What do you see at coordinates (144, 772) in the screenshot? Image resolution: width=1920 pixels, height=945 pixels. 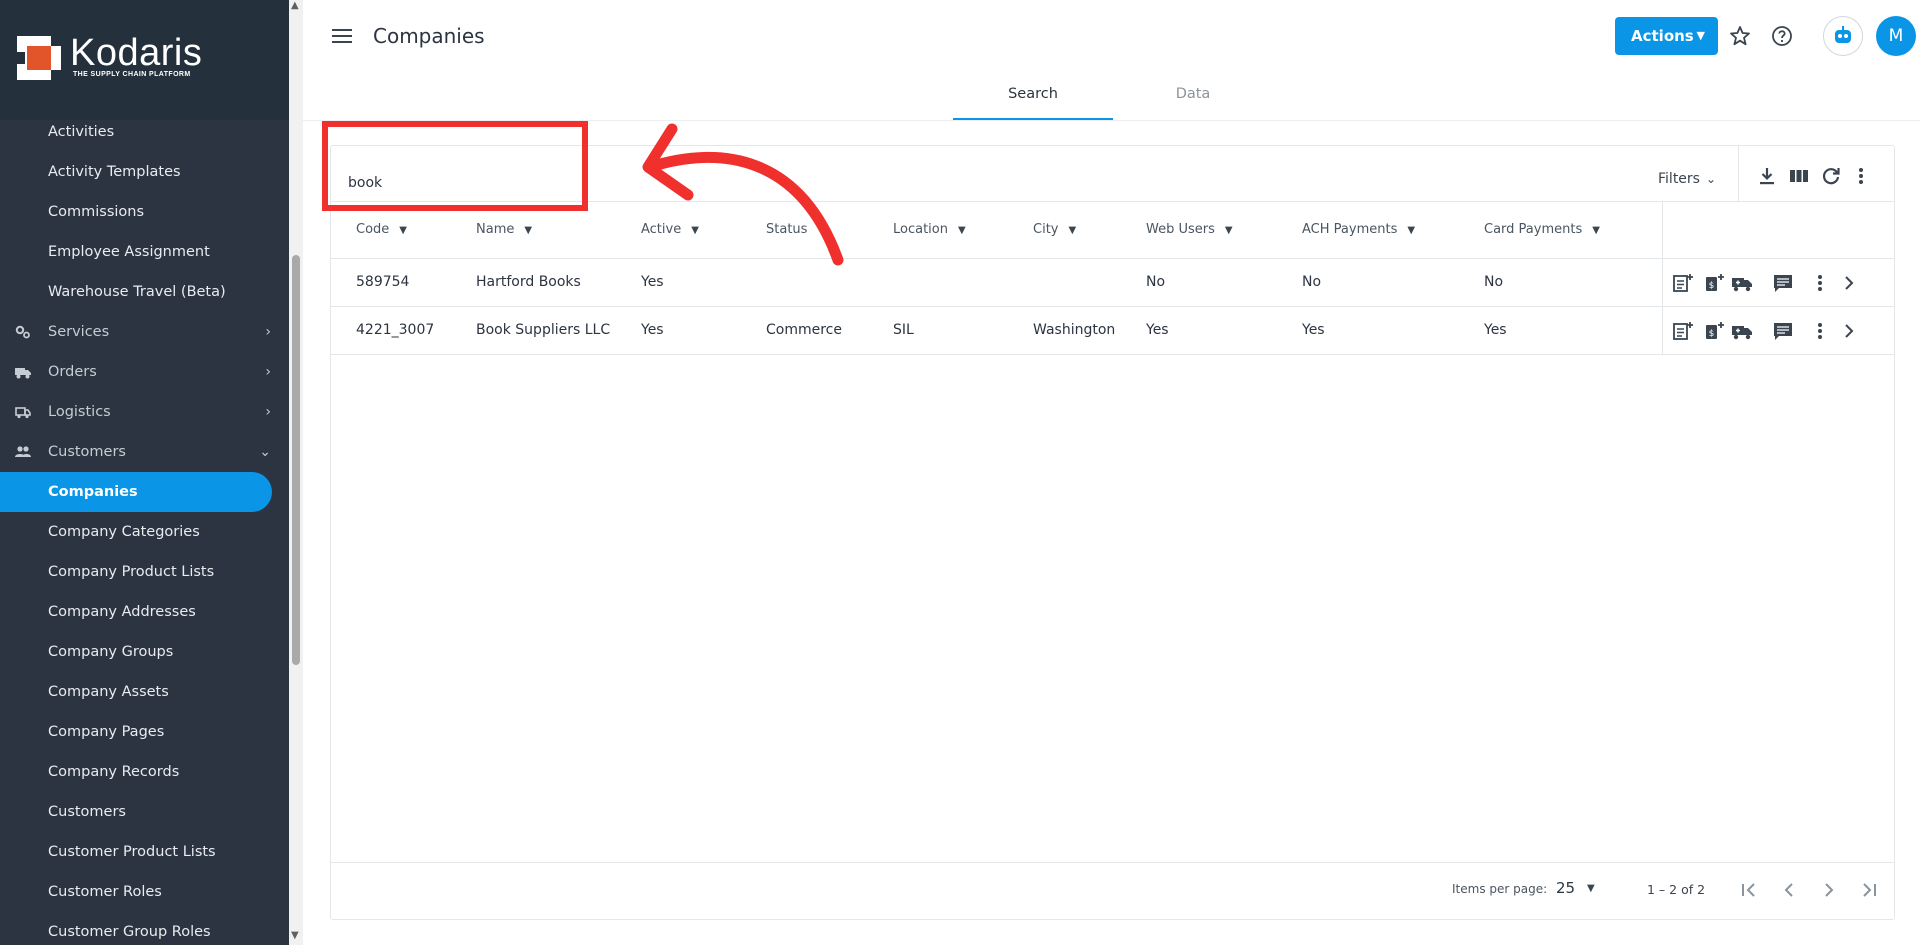 I see `sidebar-item-company-records: Company Records` at bounding box center [144, 772].